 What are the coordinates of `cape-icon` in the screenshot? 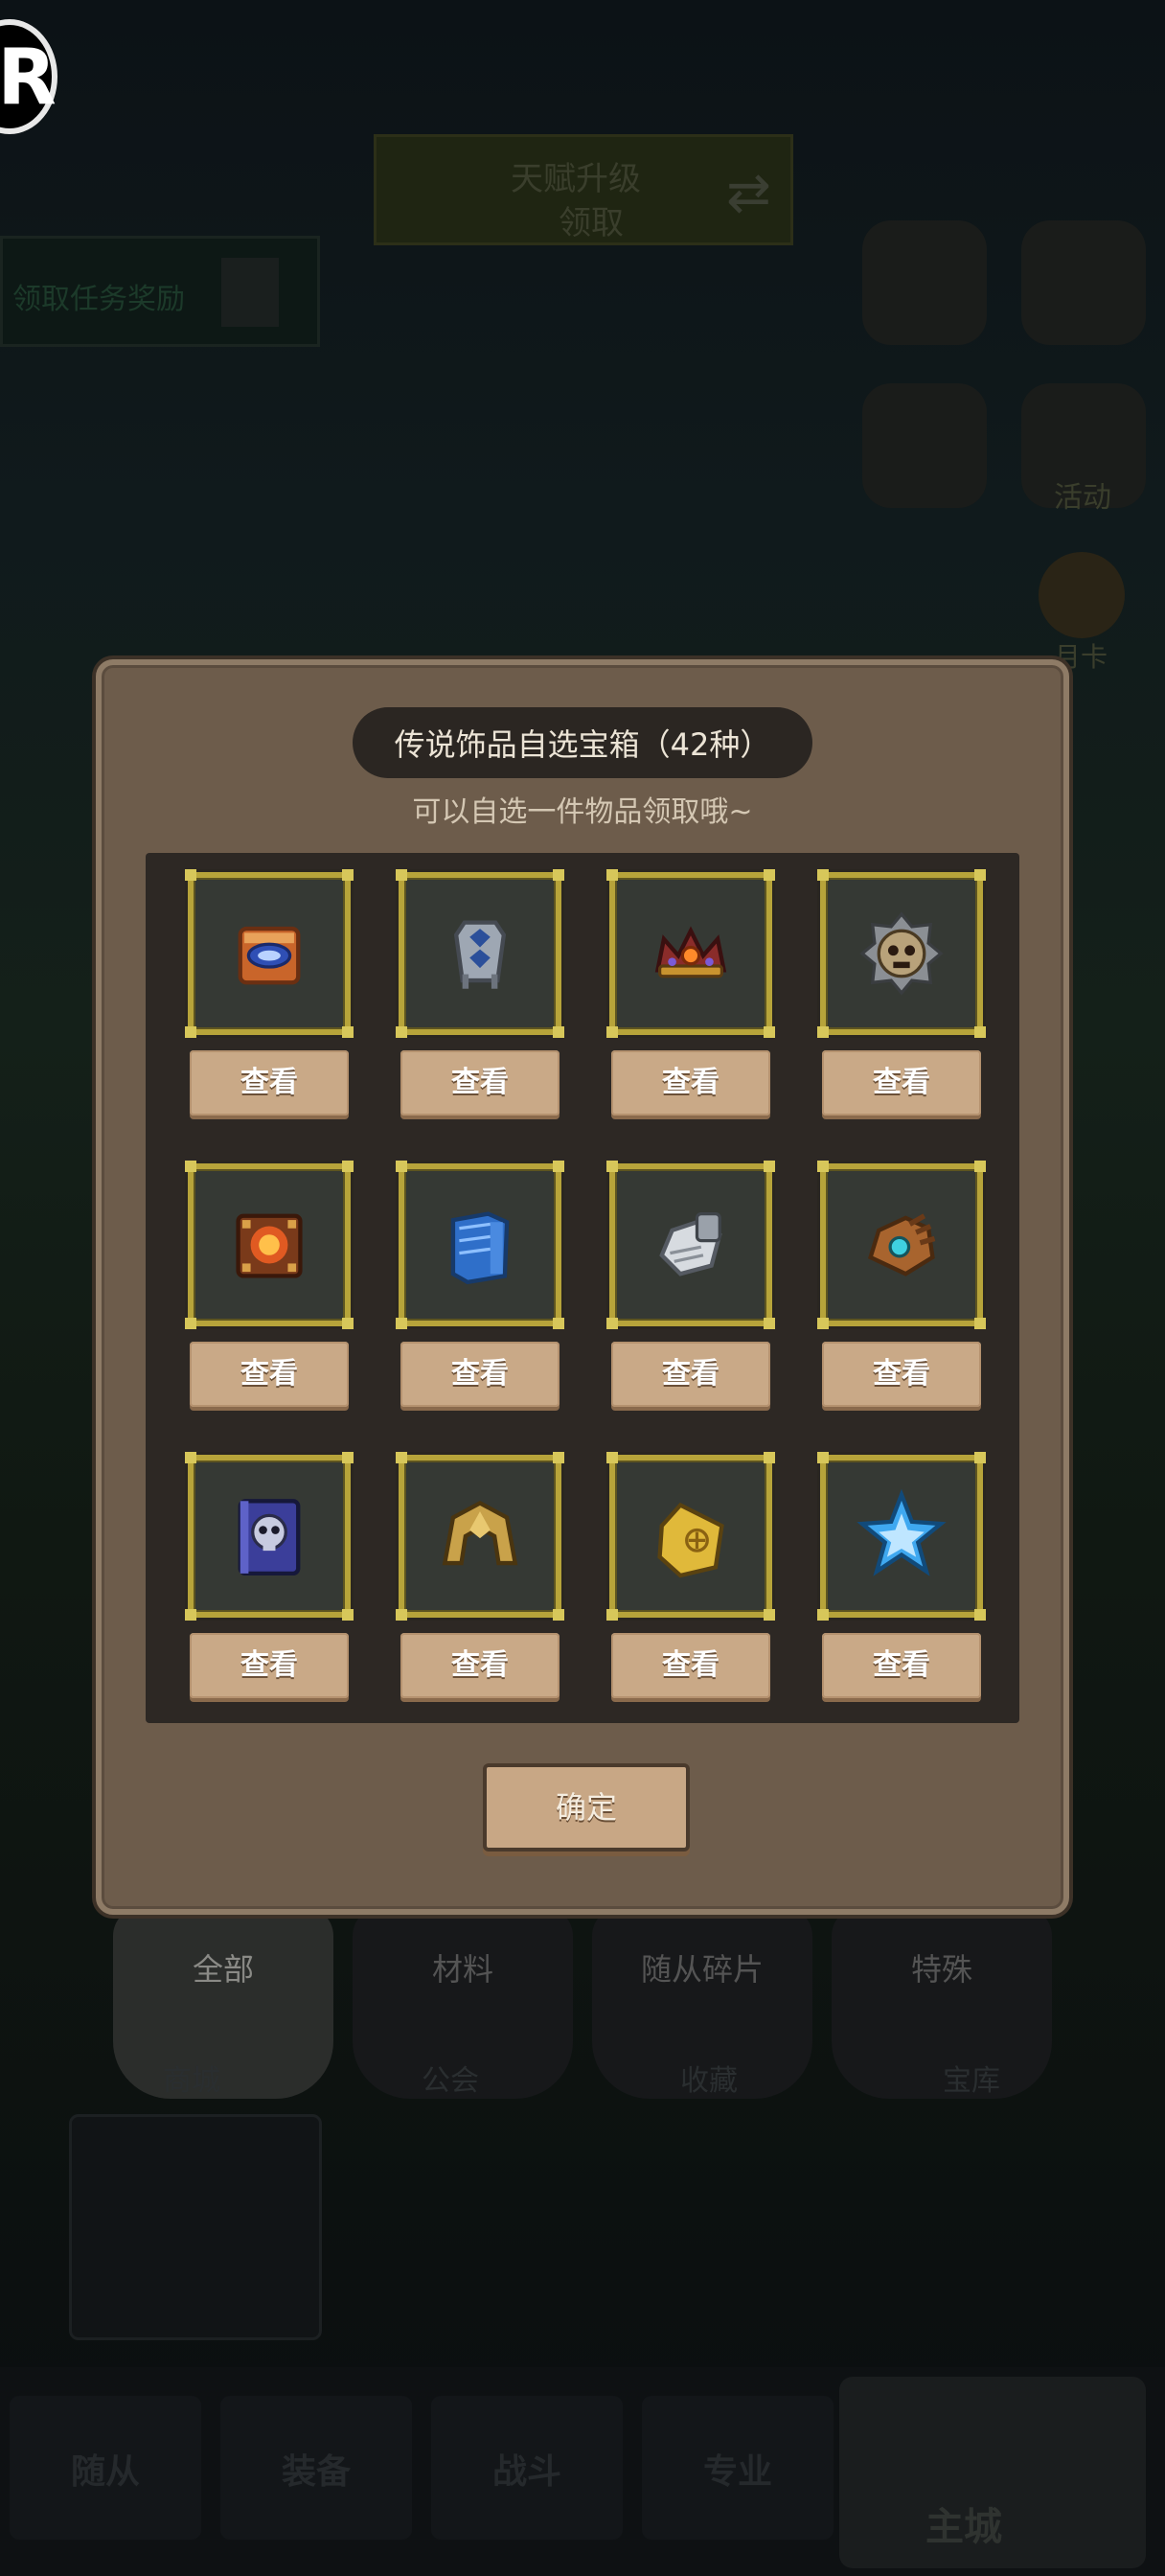 It's located at (480, 954).